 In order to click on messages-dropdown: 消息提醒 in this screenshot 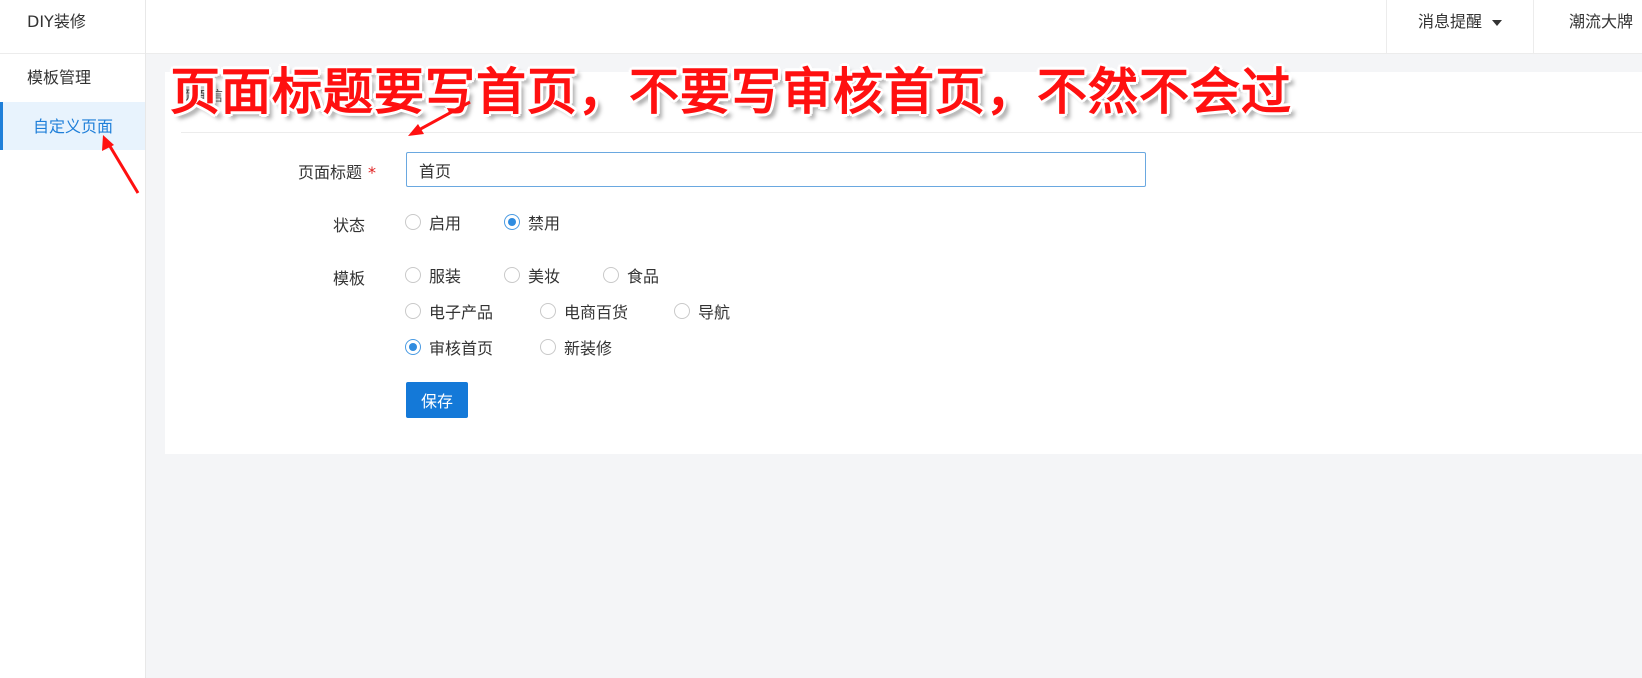, I will do `click(1460, 27)`.